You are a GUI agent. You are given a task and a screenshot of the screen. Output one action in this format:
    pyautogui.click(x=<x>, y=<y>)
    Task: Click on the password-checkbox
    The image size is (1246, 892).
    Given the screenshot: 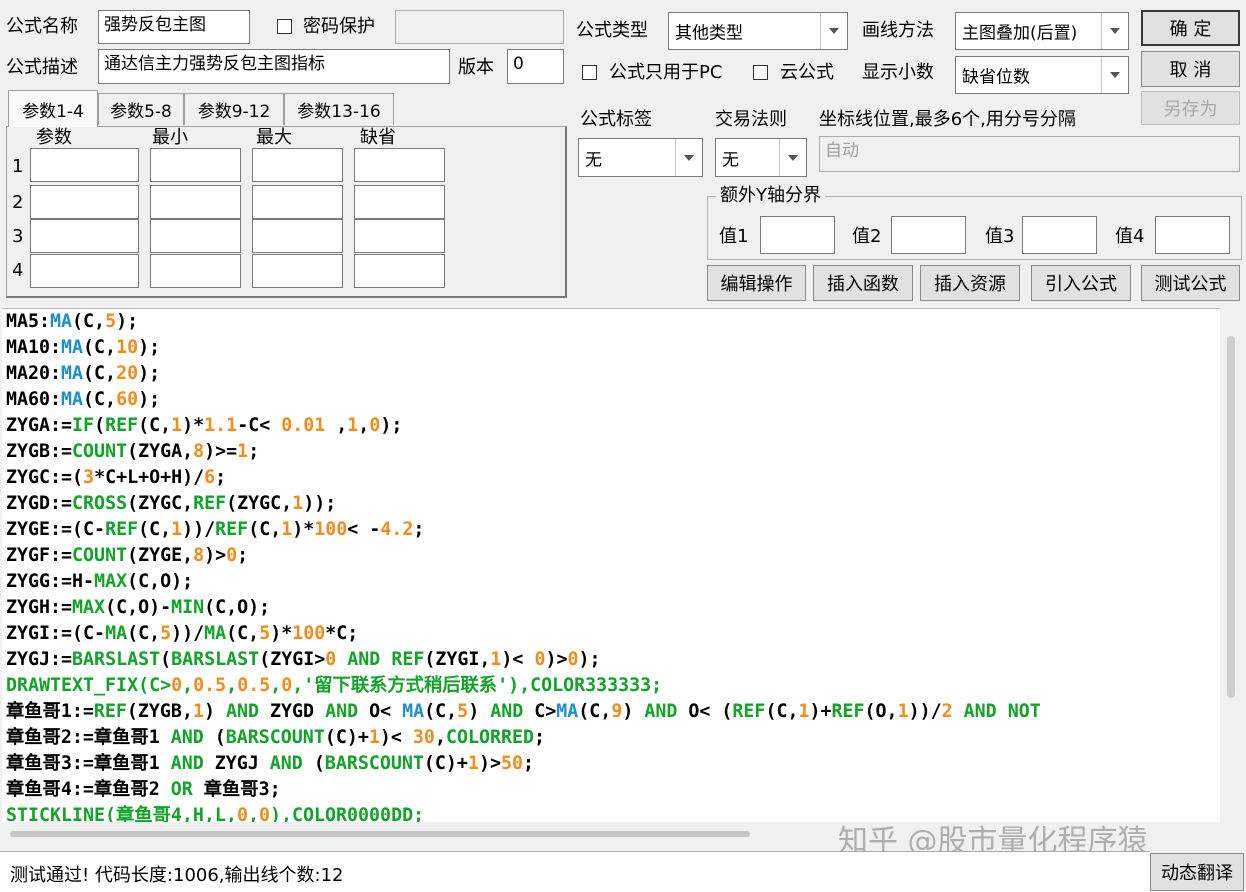 What is the action you would take?
    pyautogui.click(x=284, y=26)
    